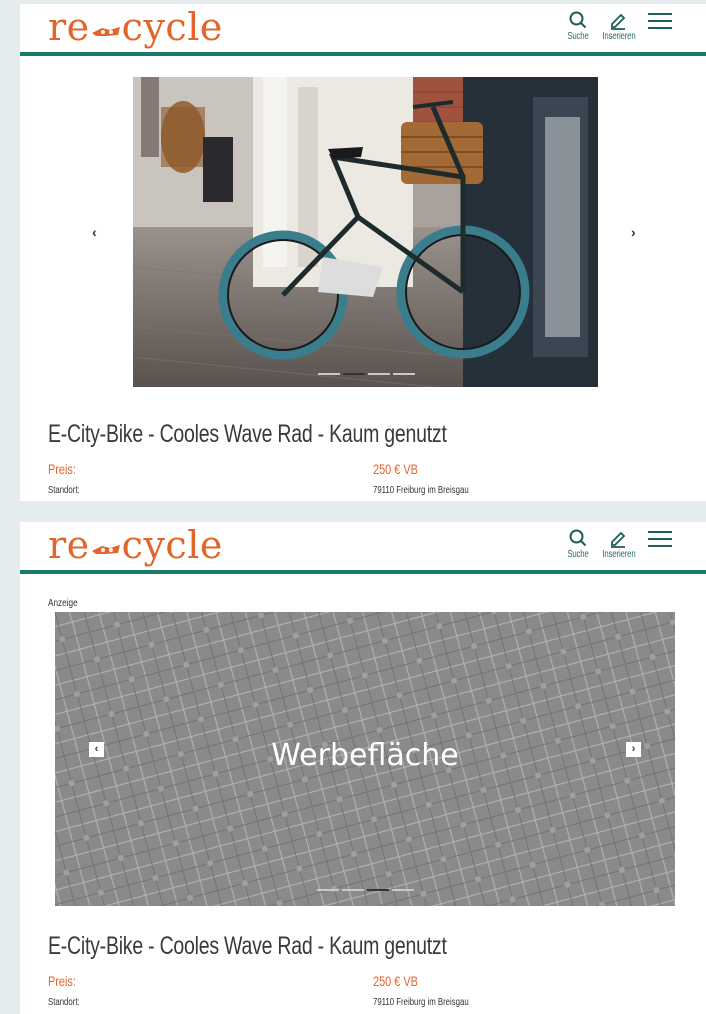  What do you see at coordinates (63, 603) in the screenshot?
I see `ad-label: Anzeige` at bounding box center [63, 603].